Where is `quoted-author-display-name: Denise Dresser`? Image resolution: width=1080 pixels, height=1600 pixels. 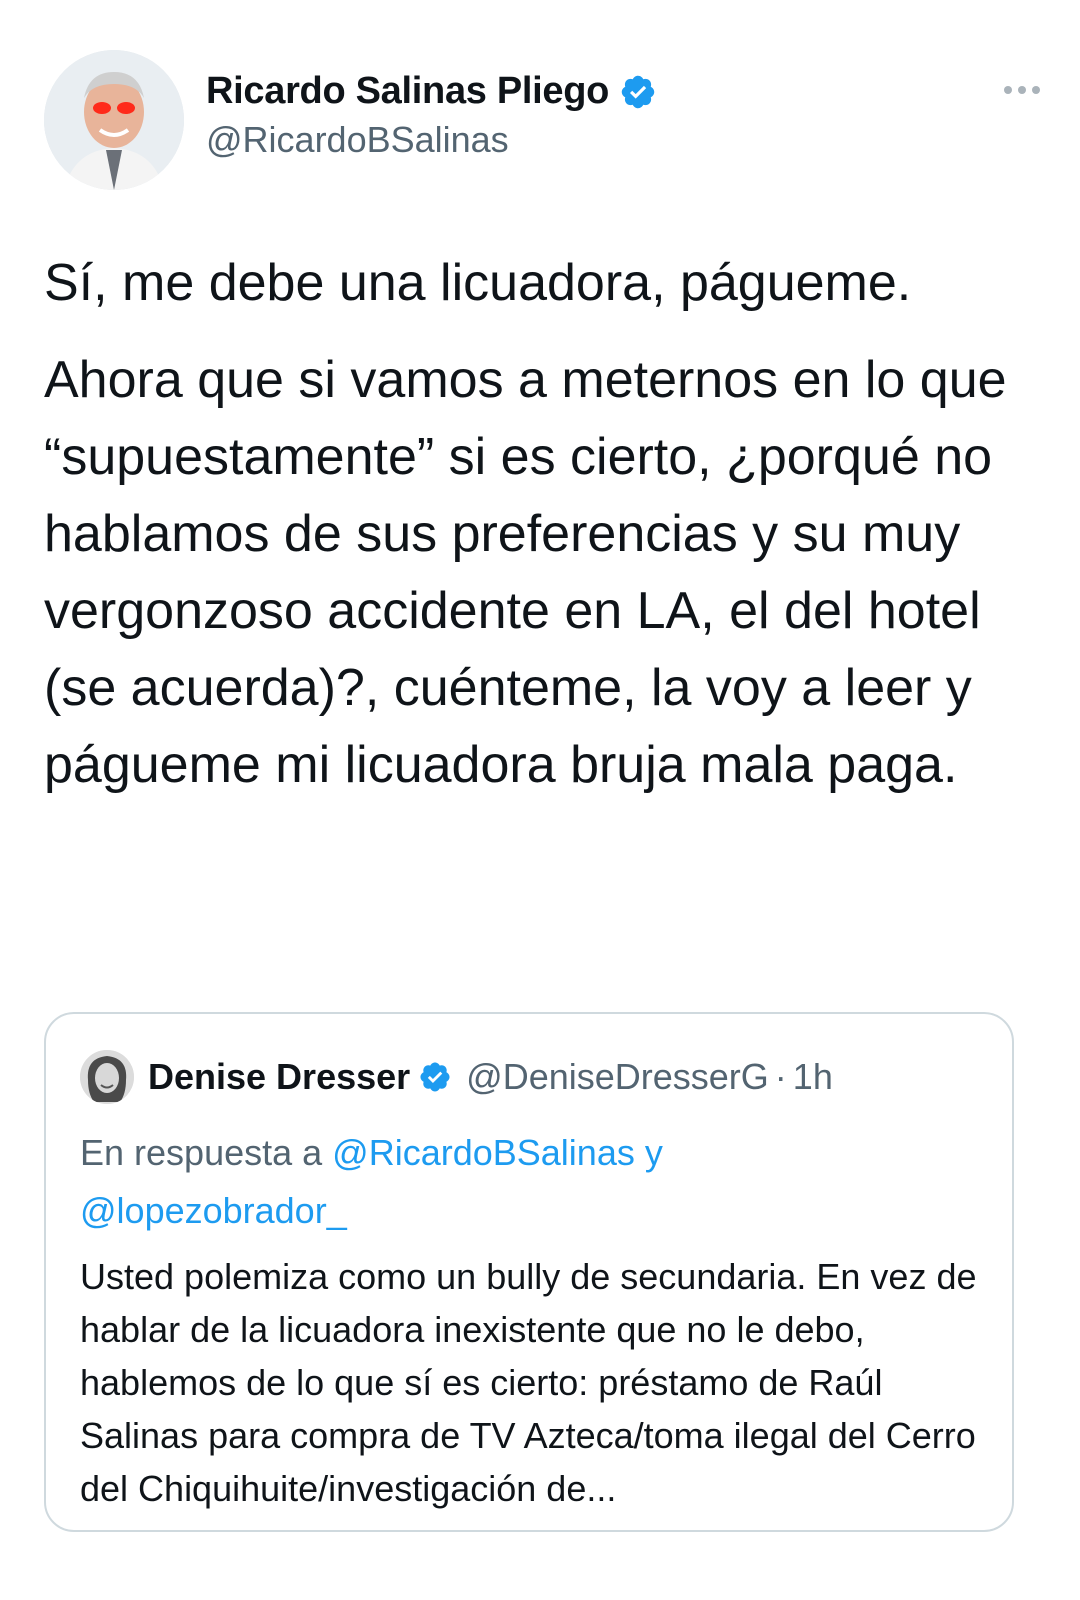
quoted-author-display-name: Denise Dresser is located at coordinates (279, 1077).